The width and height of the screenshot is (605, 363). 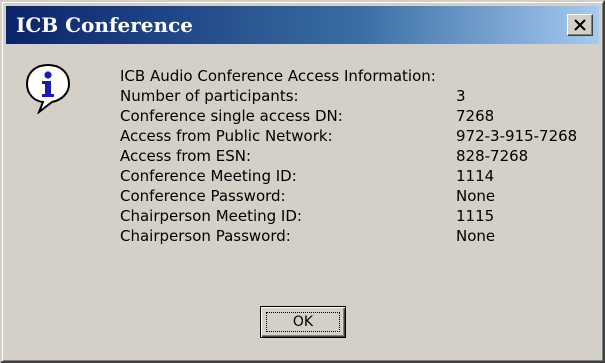 I want to click on row-label: Access from Public Network:, so click(x=226, y=136).